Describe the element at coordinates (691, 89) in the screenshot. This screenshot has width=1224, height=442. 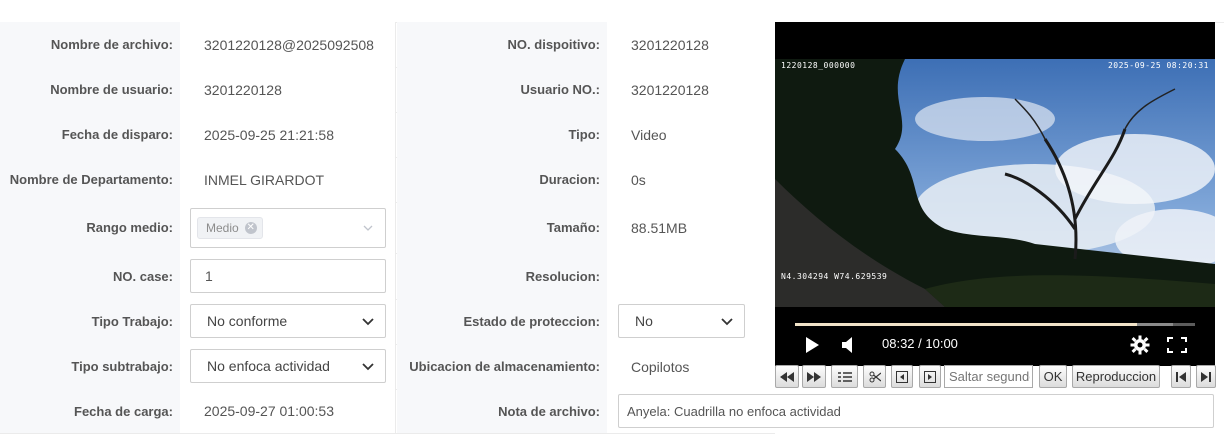
I see `user-no-value: 3201220128` at that location.